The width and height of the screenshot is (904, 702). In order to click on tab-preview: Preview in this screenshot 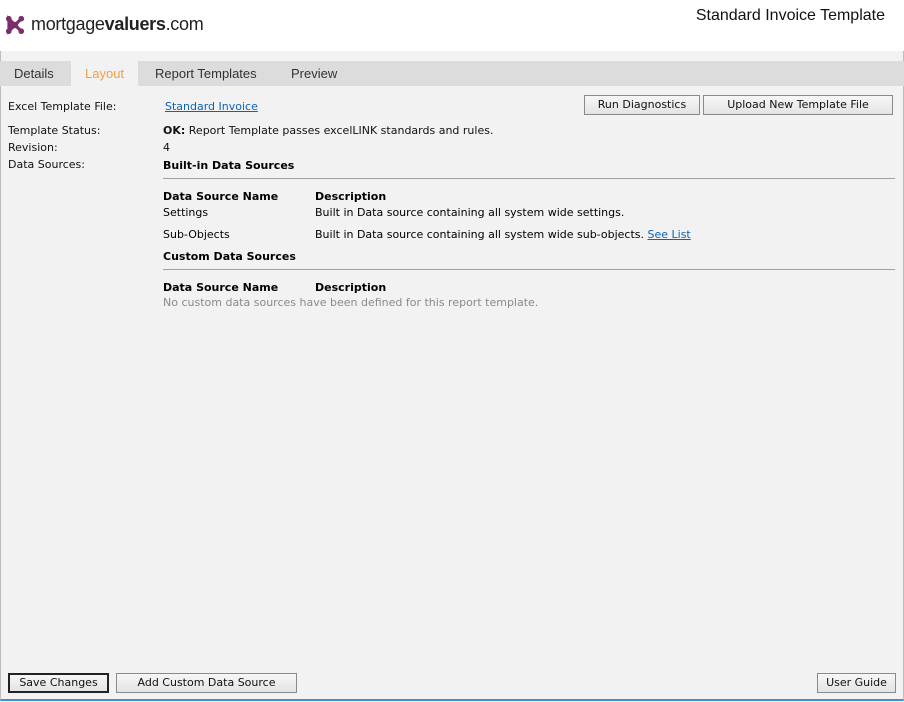, I will do `click(314, 73)`.